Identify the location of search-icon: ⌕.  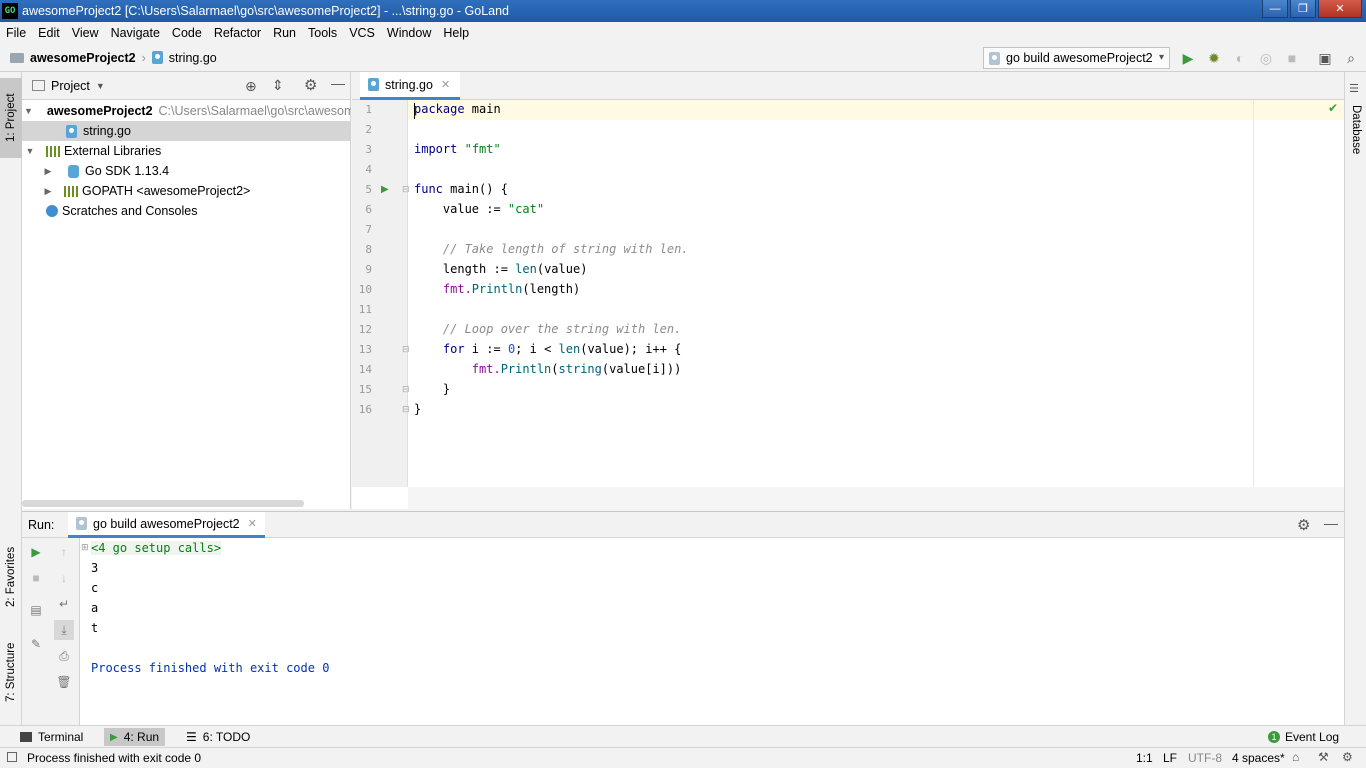
(1351, 58).